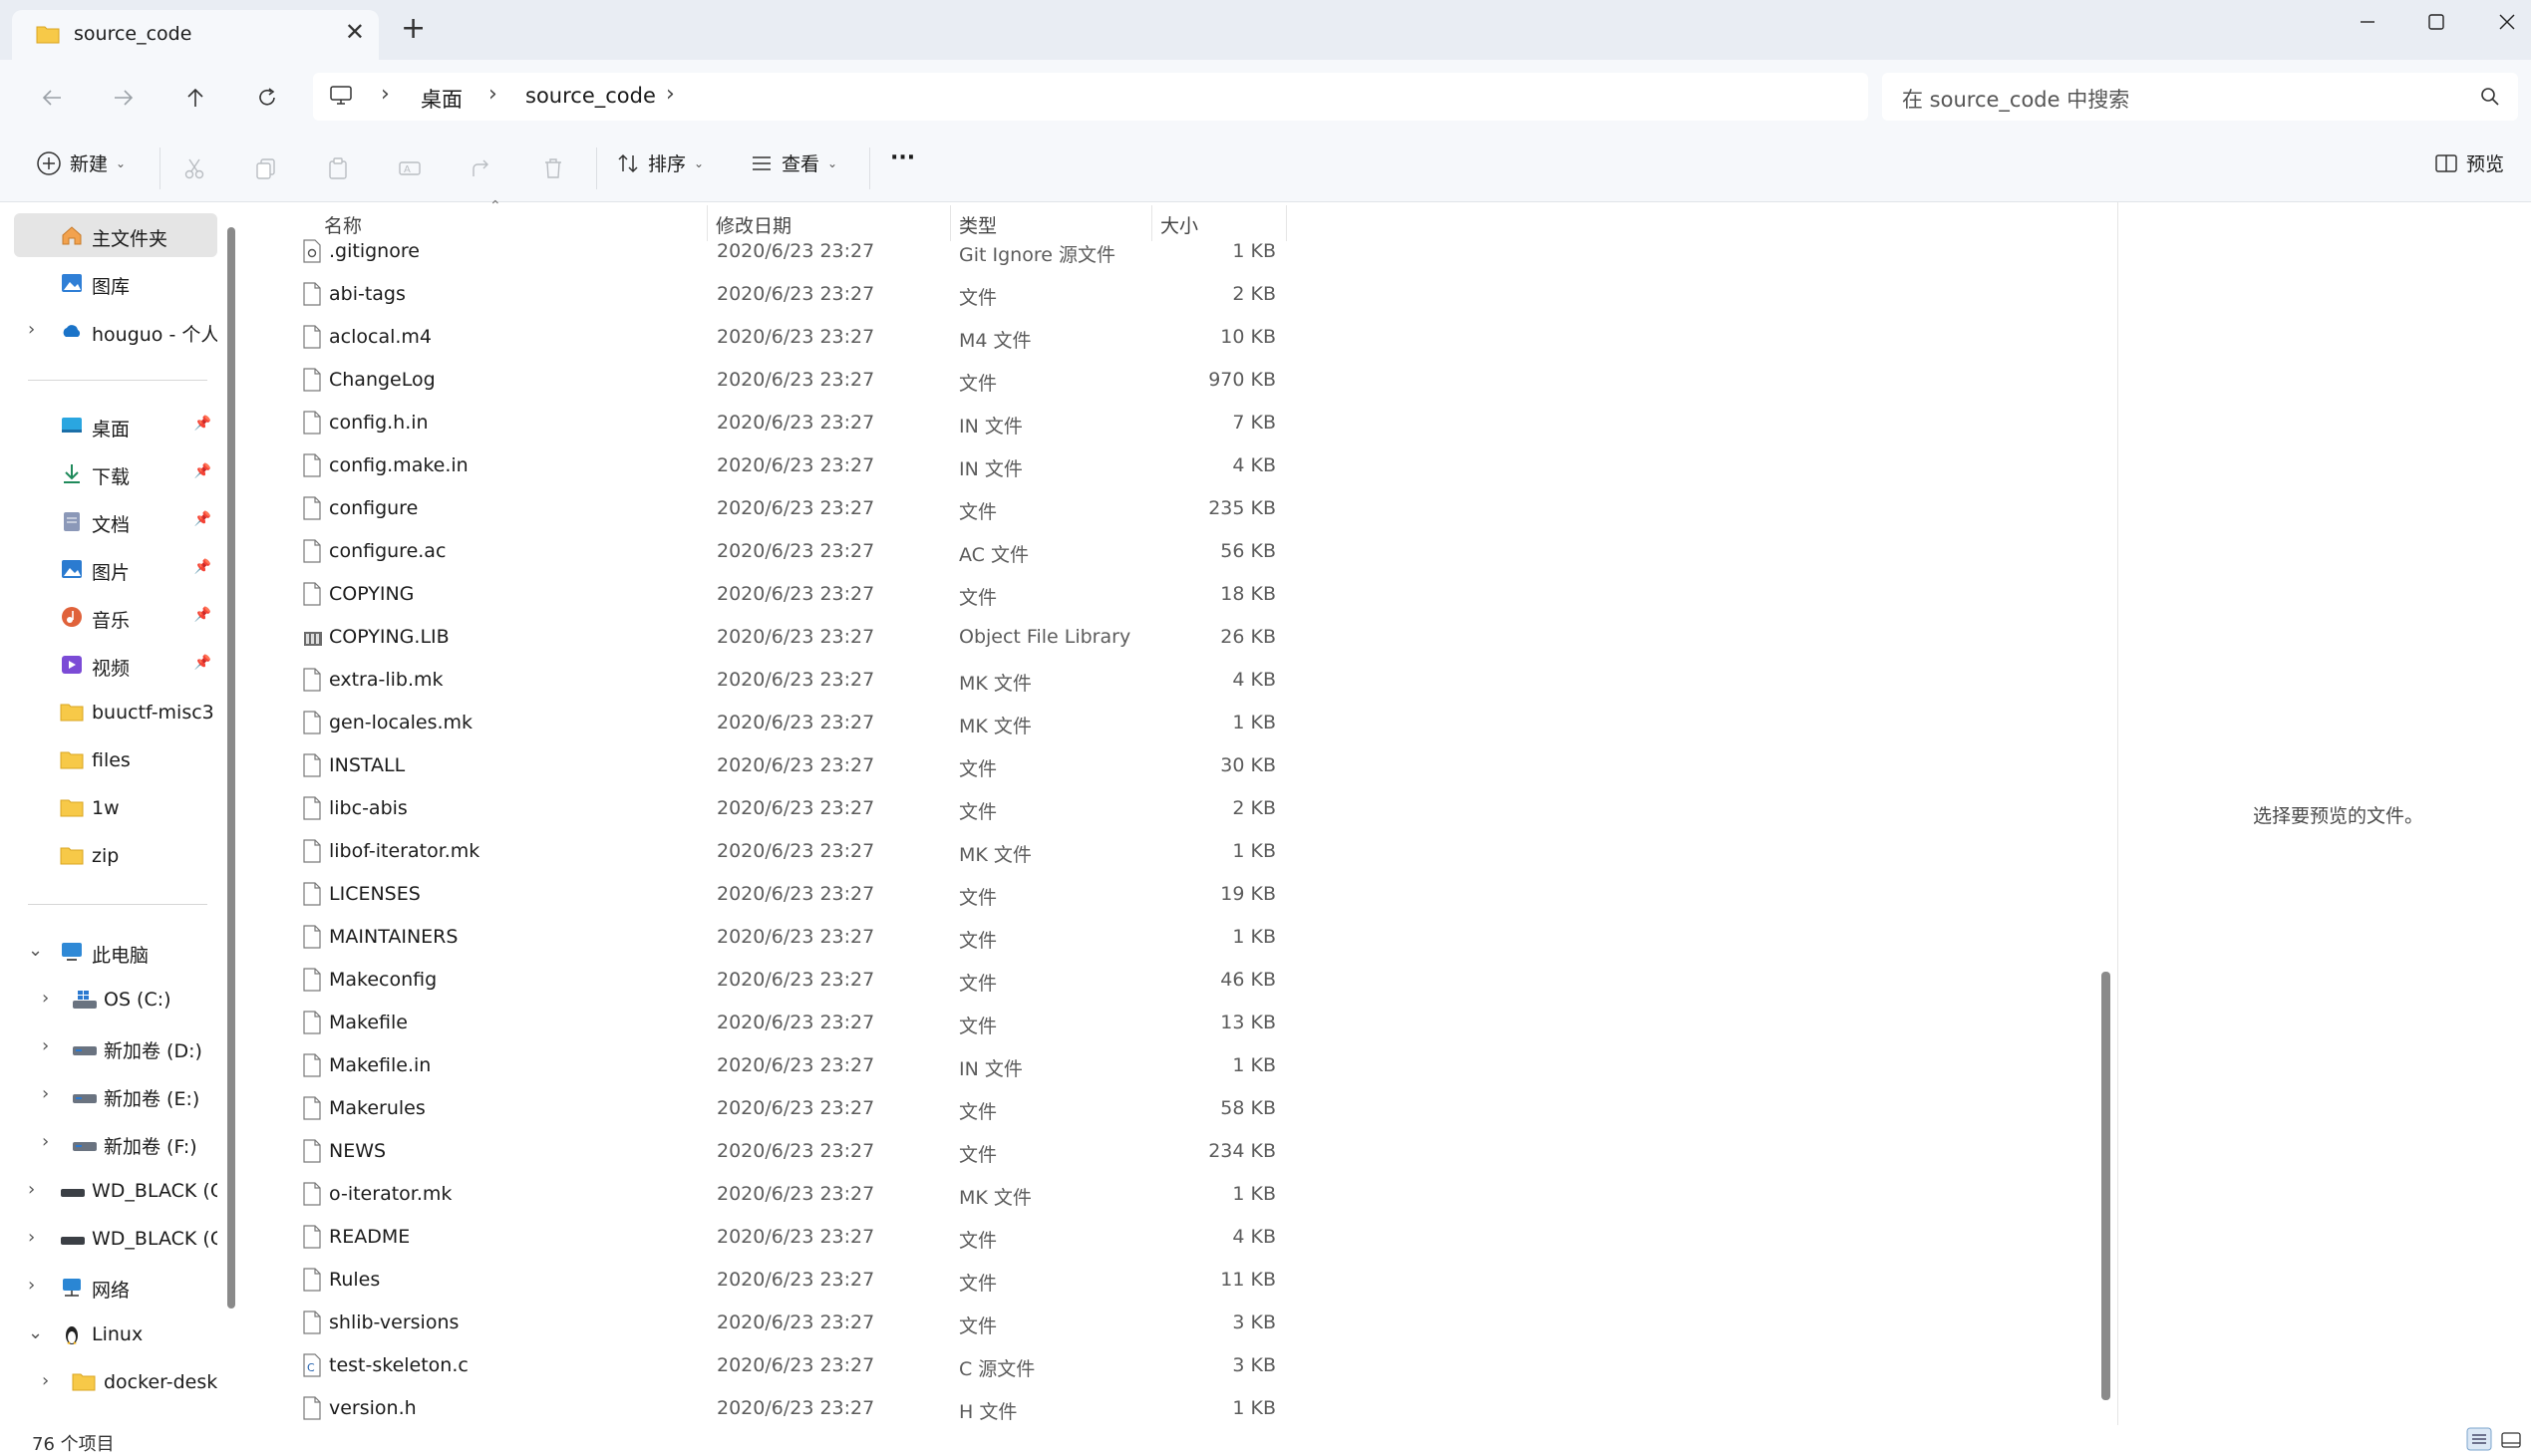  What do you see at coordinates (115, 665) in the screenshot?
I see `sidebar-item: 视频 📌` at bounding box center [115, 665].